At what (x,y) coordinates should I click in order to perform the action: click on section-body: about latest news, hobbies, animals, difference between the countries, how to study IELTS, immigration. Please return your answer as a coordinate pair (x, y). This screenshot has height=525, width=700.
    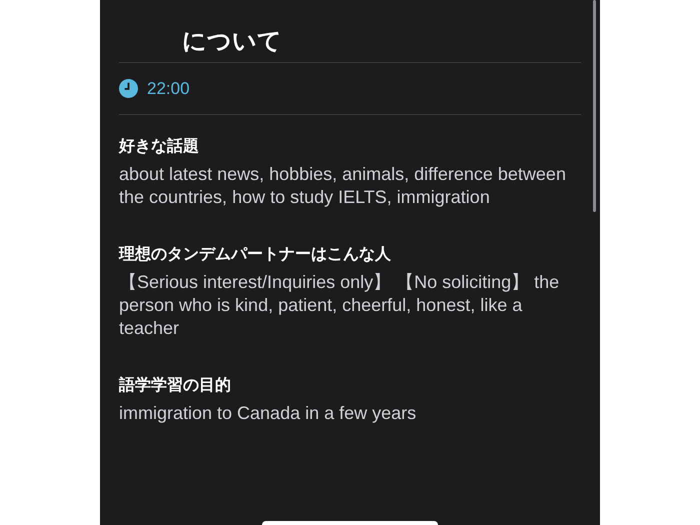
    Looking at the image, I should click on (343, 186).